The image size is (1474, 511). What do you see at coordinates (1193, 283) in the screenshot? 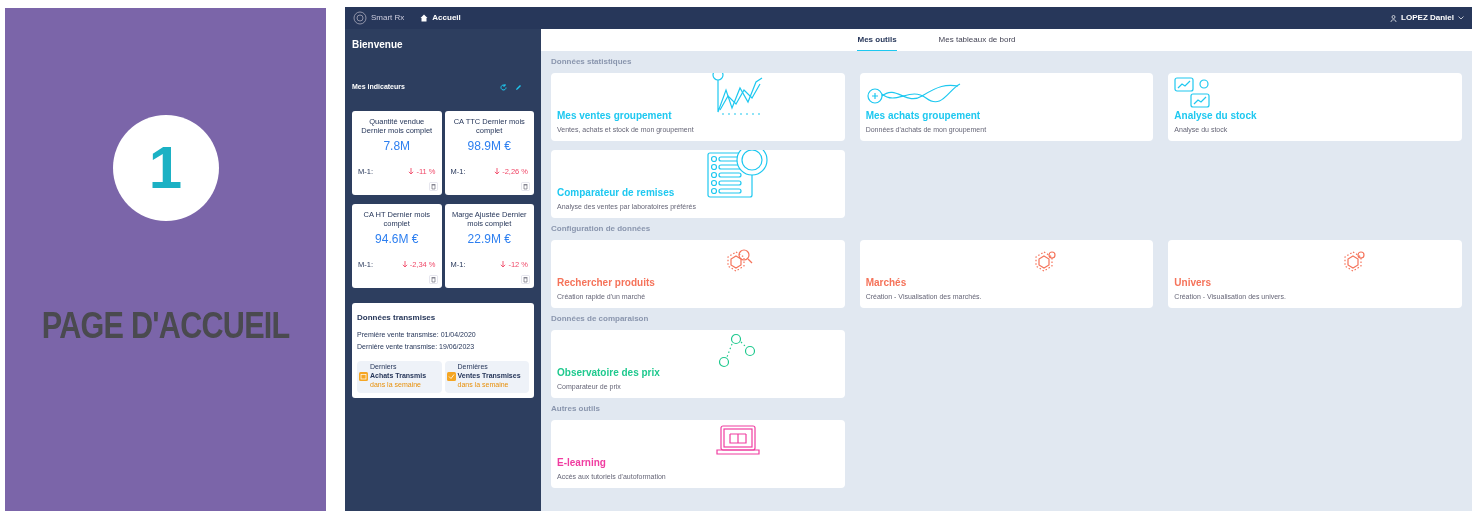
I see `tool-title: Univers` at bounding box center [1193, 283].